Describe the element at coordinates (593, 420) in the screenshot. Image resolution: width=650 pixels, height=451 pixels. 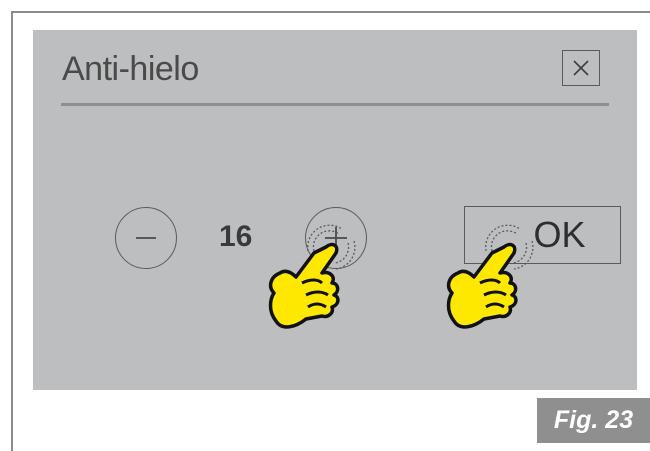
I see `figure-label: Fig. 23` at that location.